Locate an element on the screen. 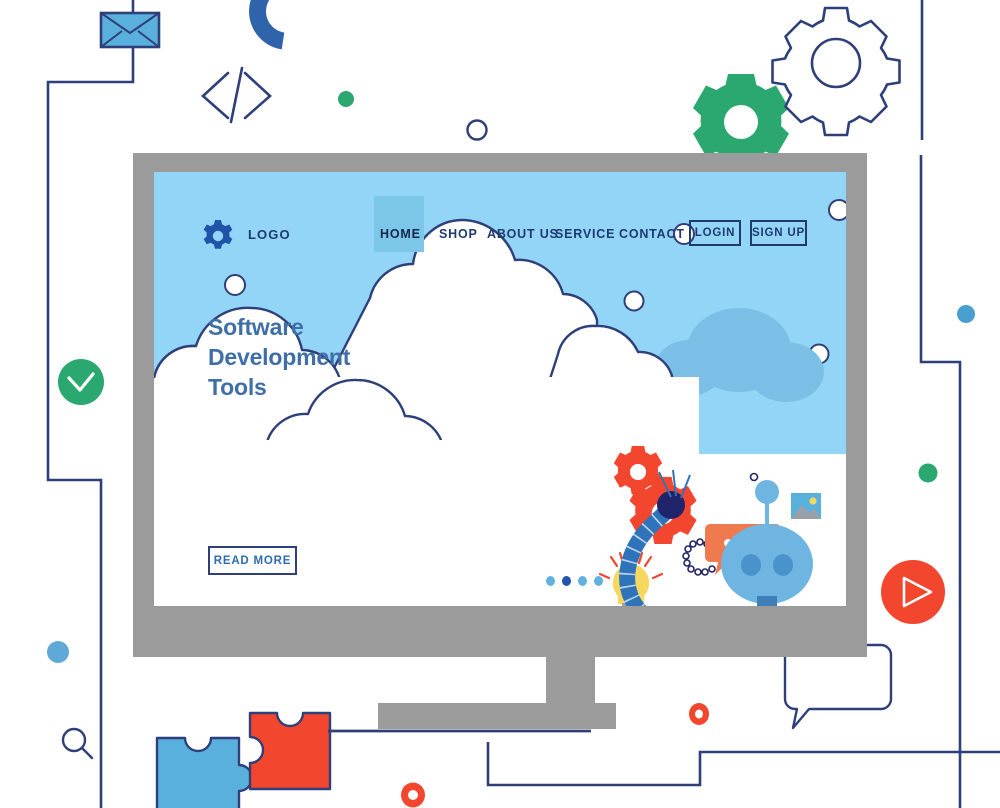  login-button: LOGIN is located at coordinates (715, 233).